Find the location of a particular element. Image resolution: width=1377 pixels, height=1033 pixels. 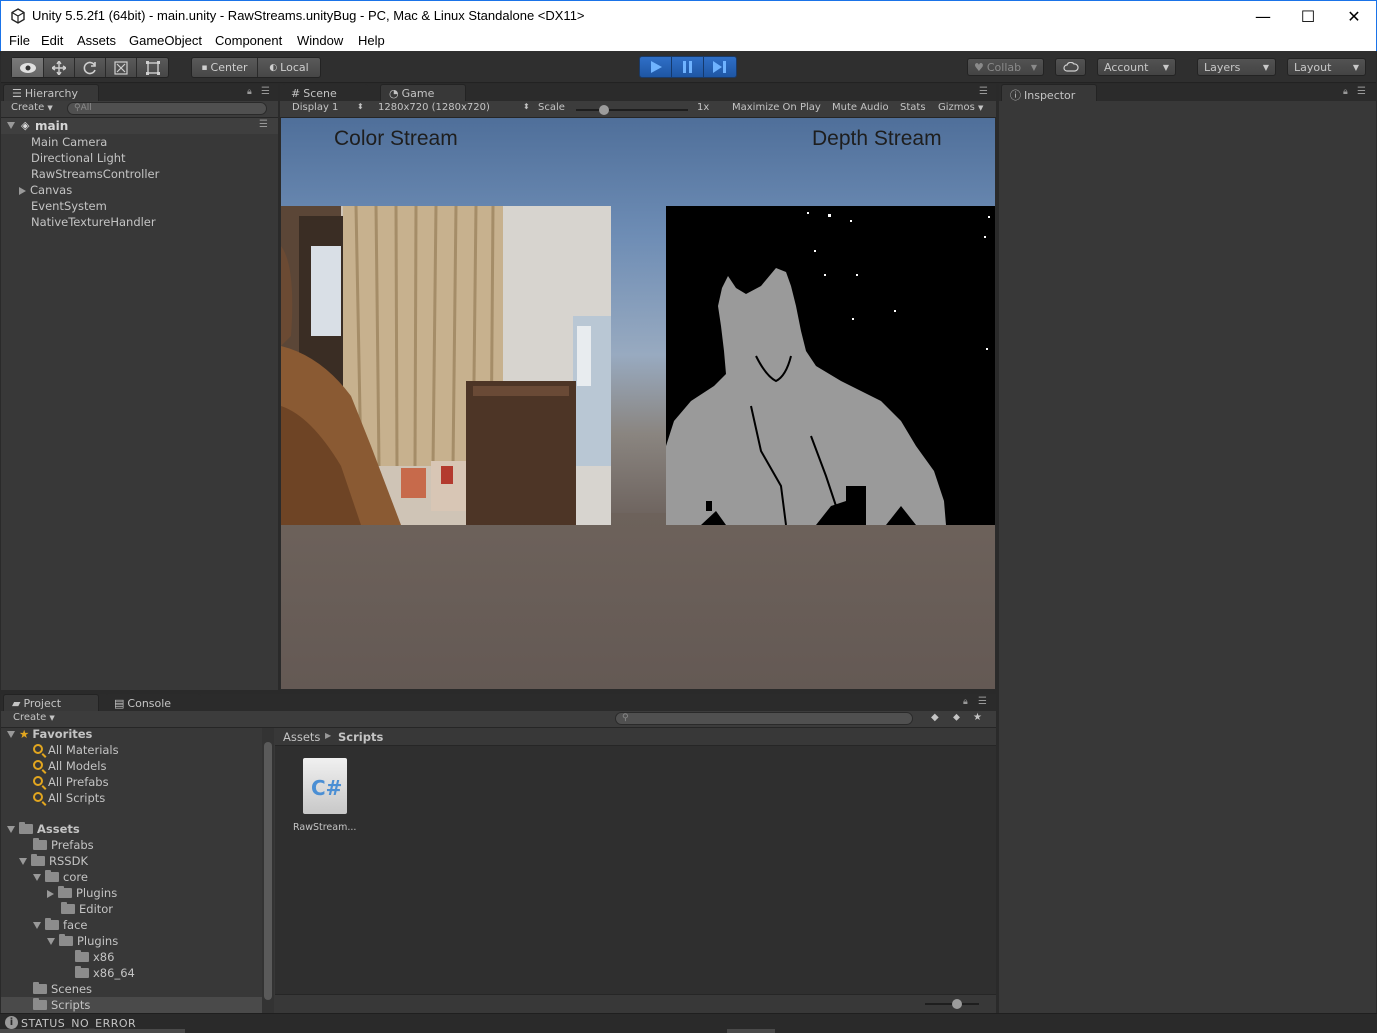

breadcrumb-assets: Assets is located at coordinates (301, 737).